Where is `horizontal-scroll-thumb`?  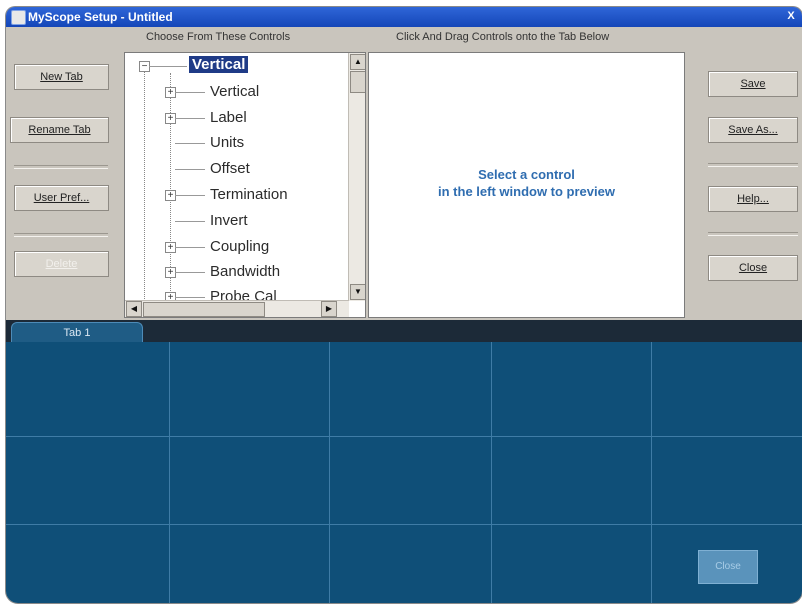
horizontal-scroll-thumb is located at coordinates (204, 309).